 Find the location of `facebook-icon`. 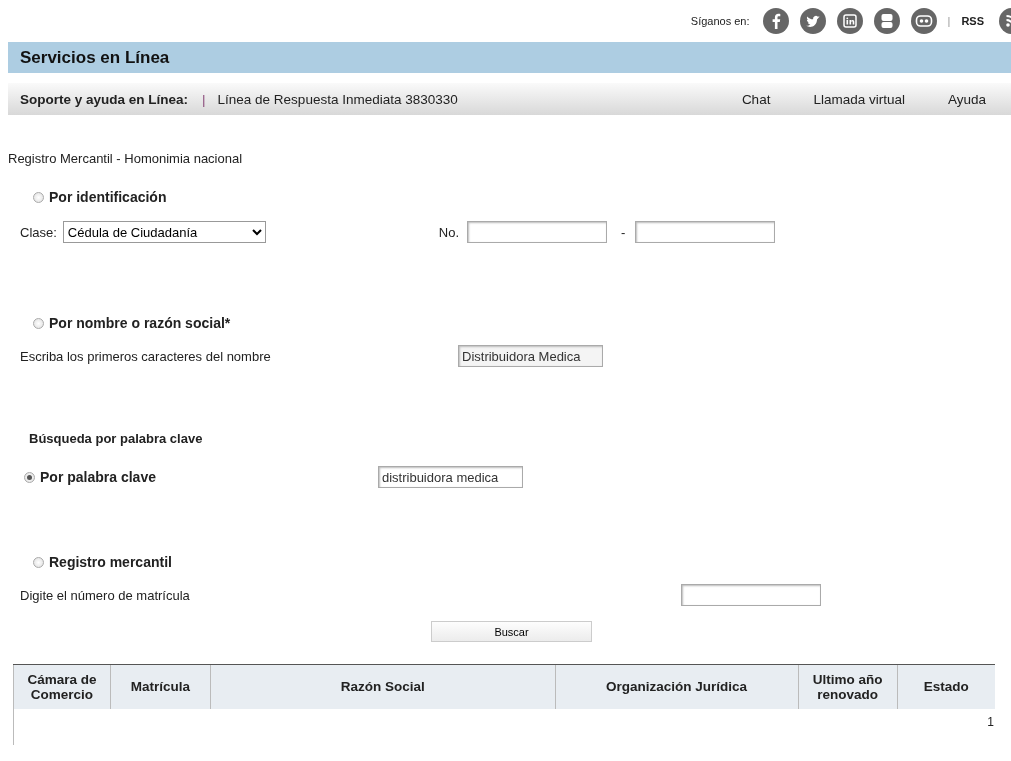

facebook-icon is located at coordinates (775, 21).